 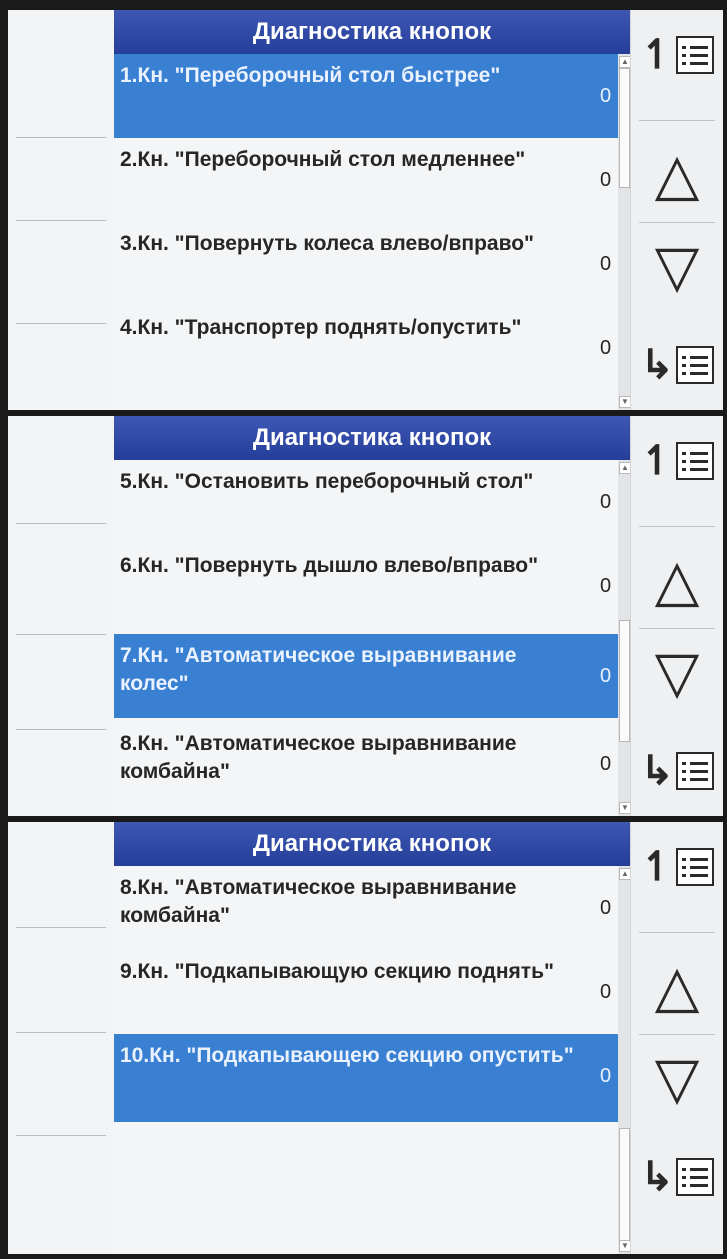 I want to click on item-label: 2.Кн. "Переборочный стол медленнее", so click(x=323, y=159).